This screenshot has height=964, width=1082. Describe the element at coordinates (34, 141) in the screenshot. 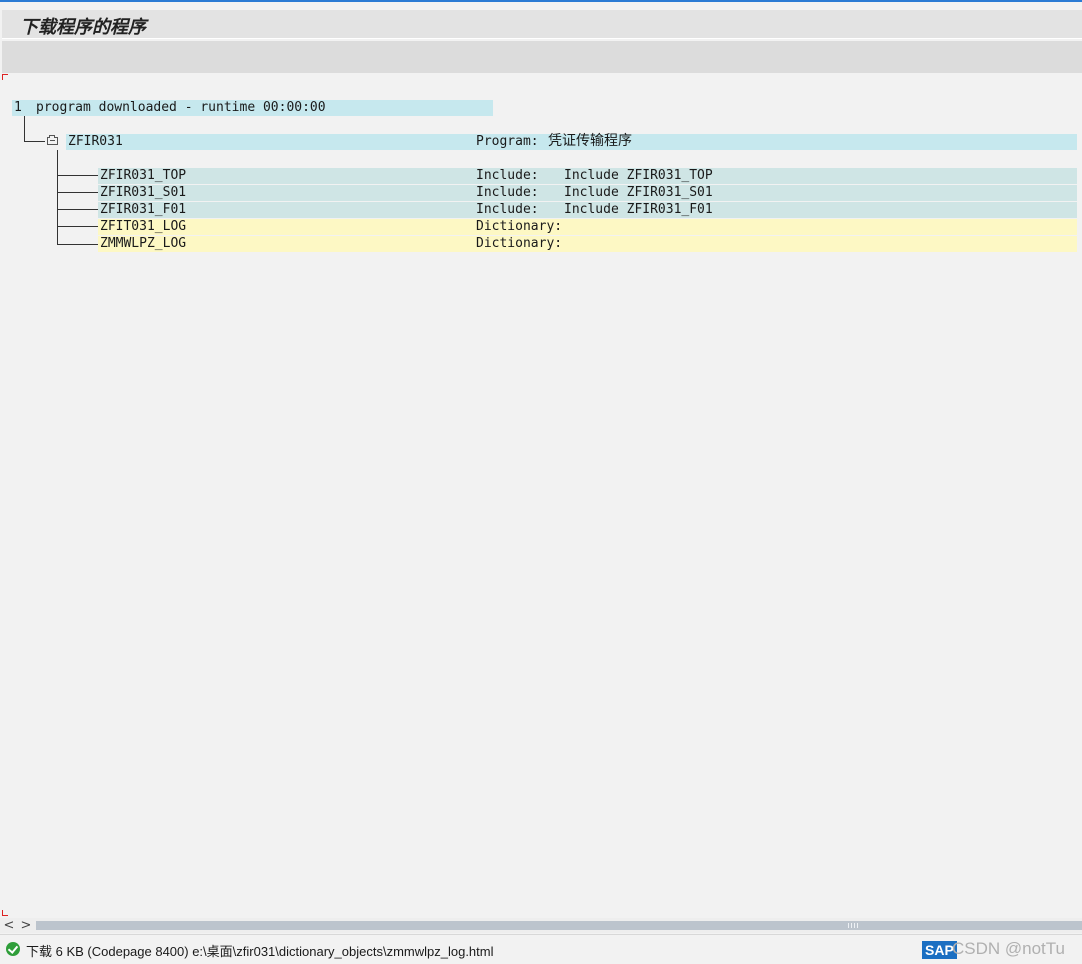

I see `tree-connector-root-horizontal` at that location.